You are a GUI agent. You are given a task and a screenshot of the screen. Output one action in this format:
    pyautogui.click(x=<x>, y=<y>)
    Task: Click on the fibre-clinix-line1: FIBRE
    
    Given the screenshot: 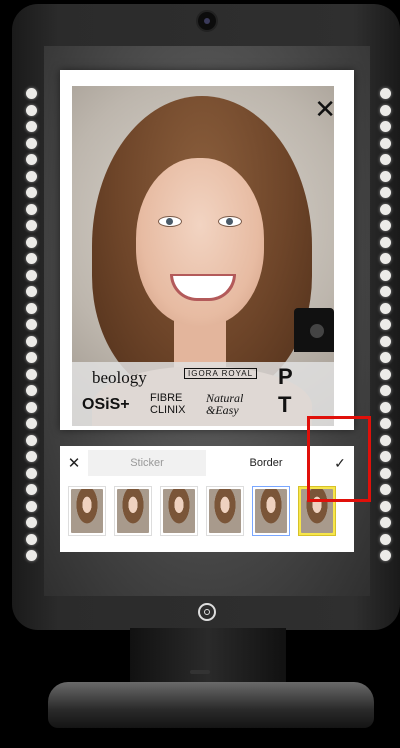 What is the action you would take?
    pyautogui.click(x=166, y=398)
    